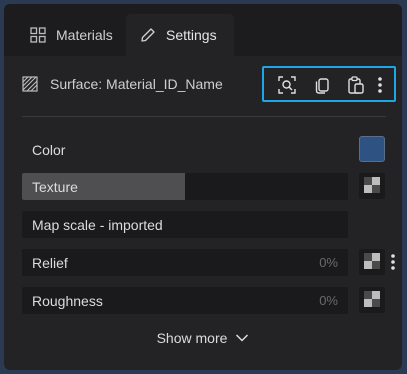  I want to click on roughness-slider: Roughness 0%, so click(185, 300).